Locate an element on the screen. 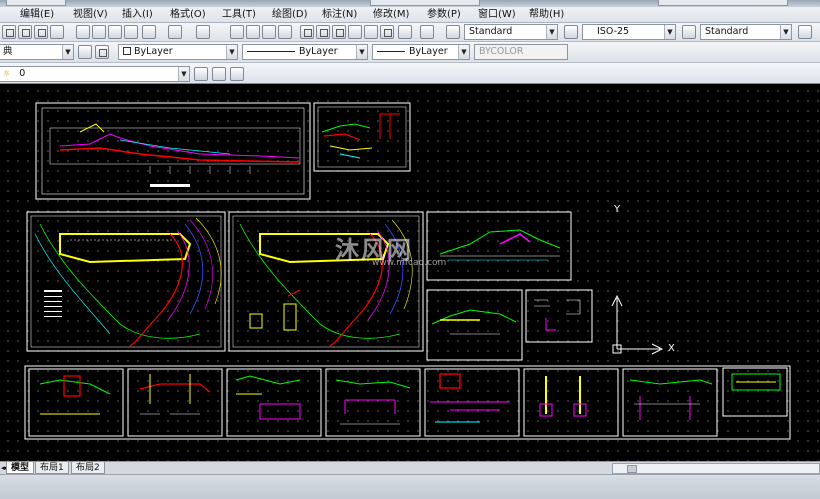  menu-tools: 工具(T) is located at coordinates (239, 15).